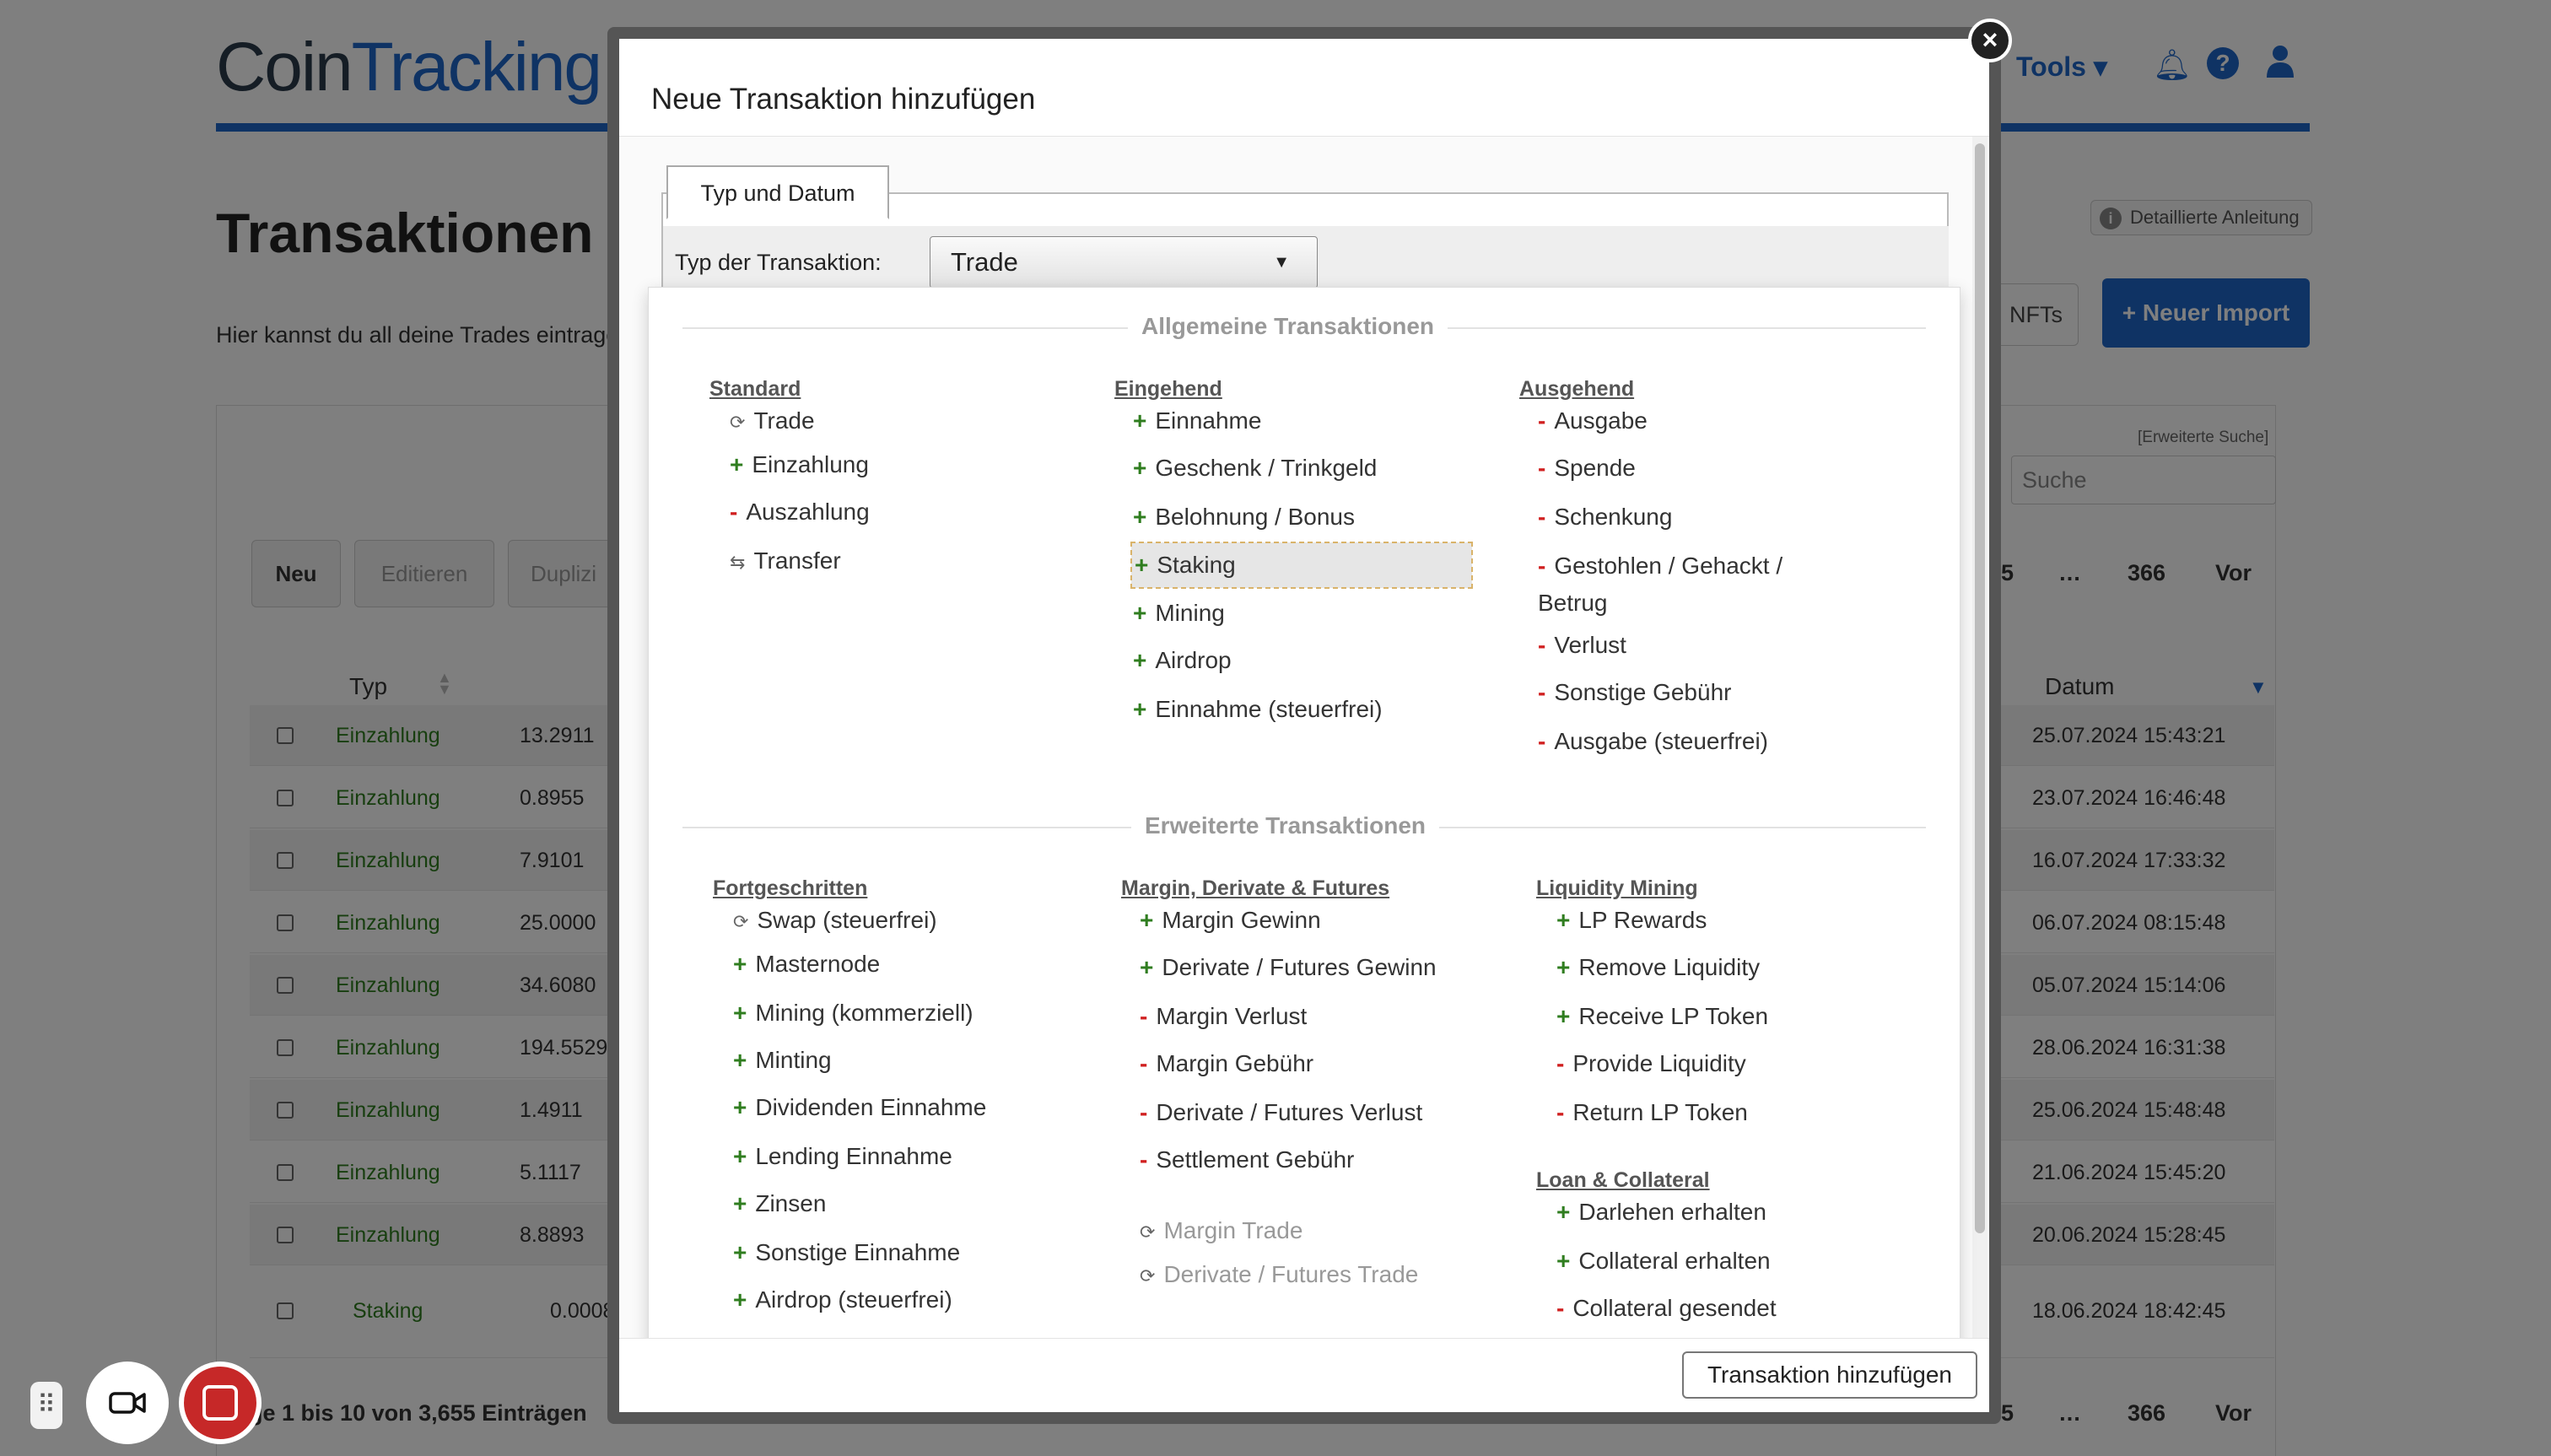 This screenshot has height=1456, width=2551. I want to click on add-transaction-button: Transaktion hinzufügen, so click(1829, 1375).